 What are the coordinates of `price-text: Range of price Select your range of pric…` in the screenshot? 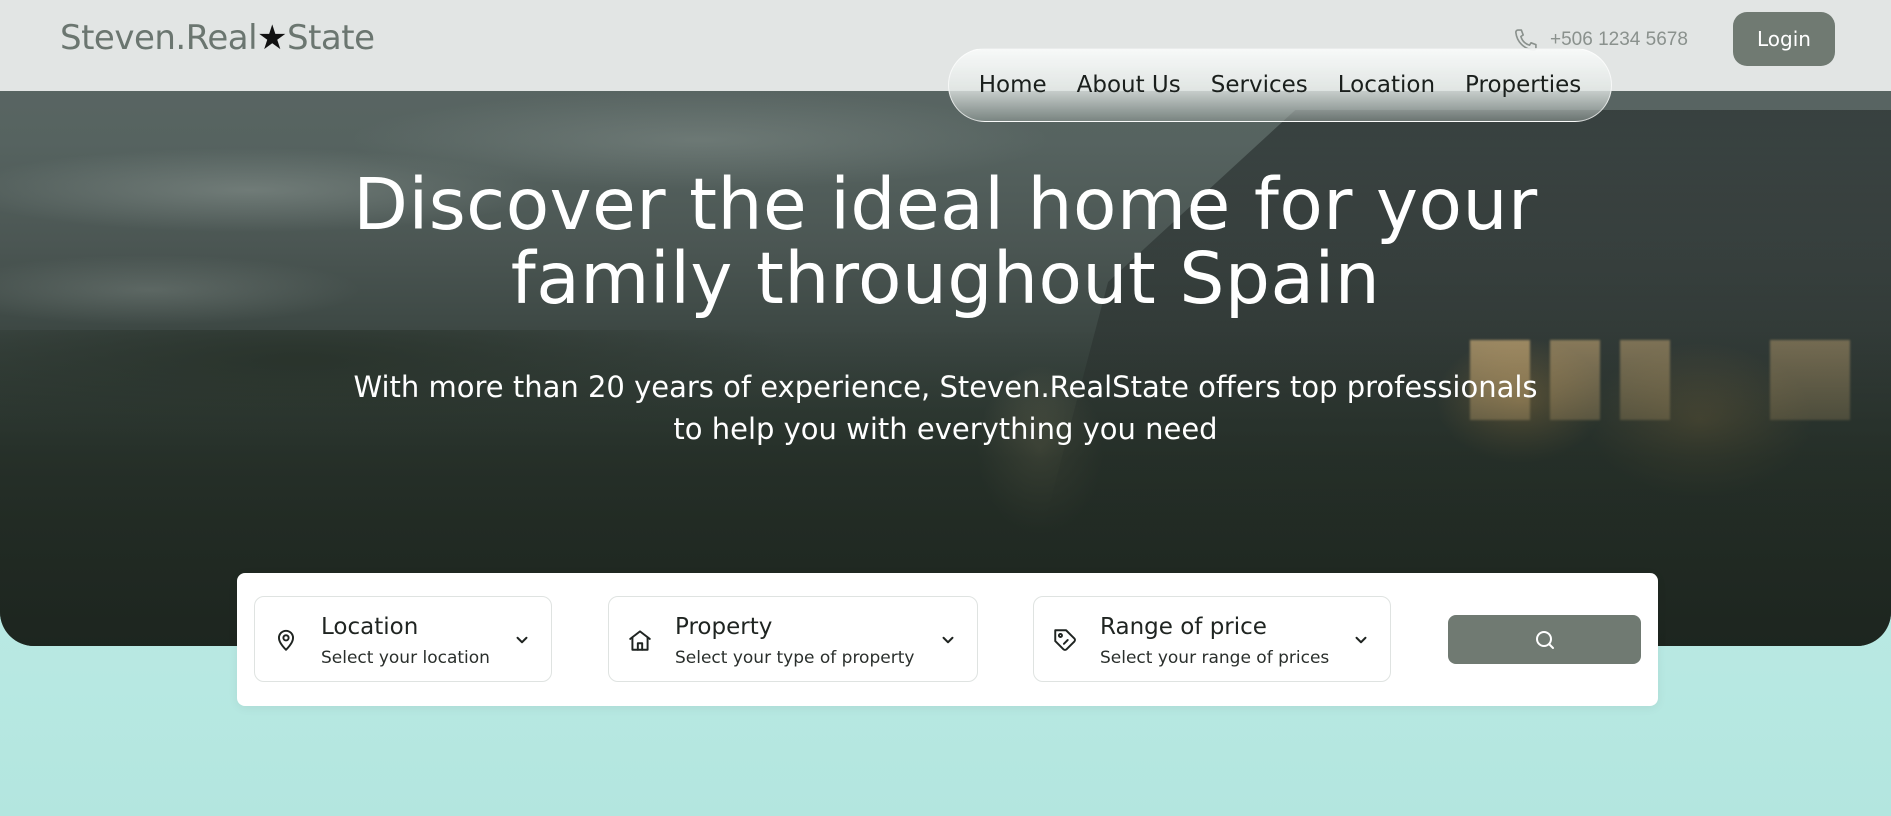 It's located at (1214, 642).